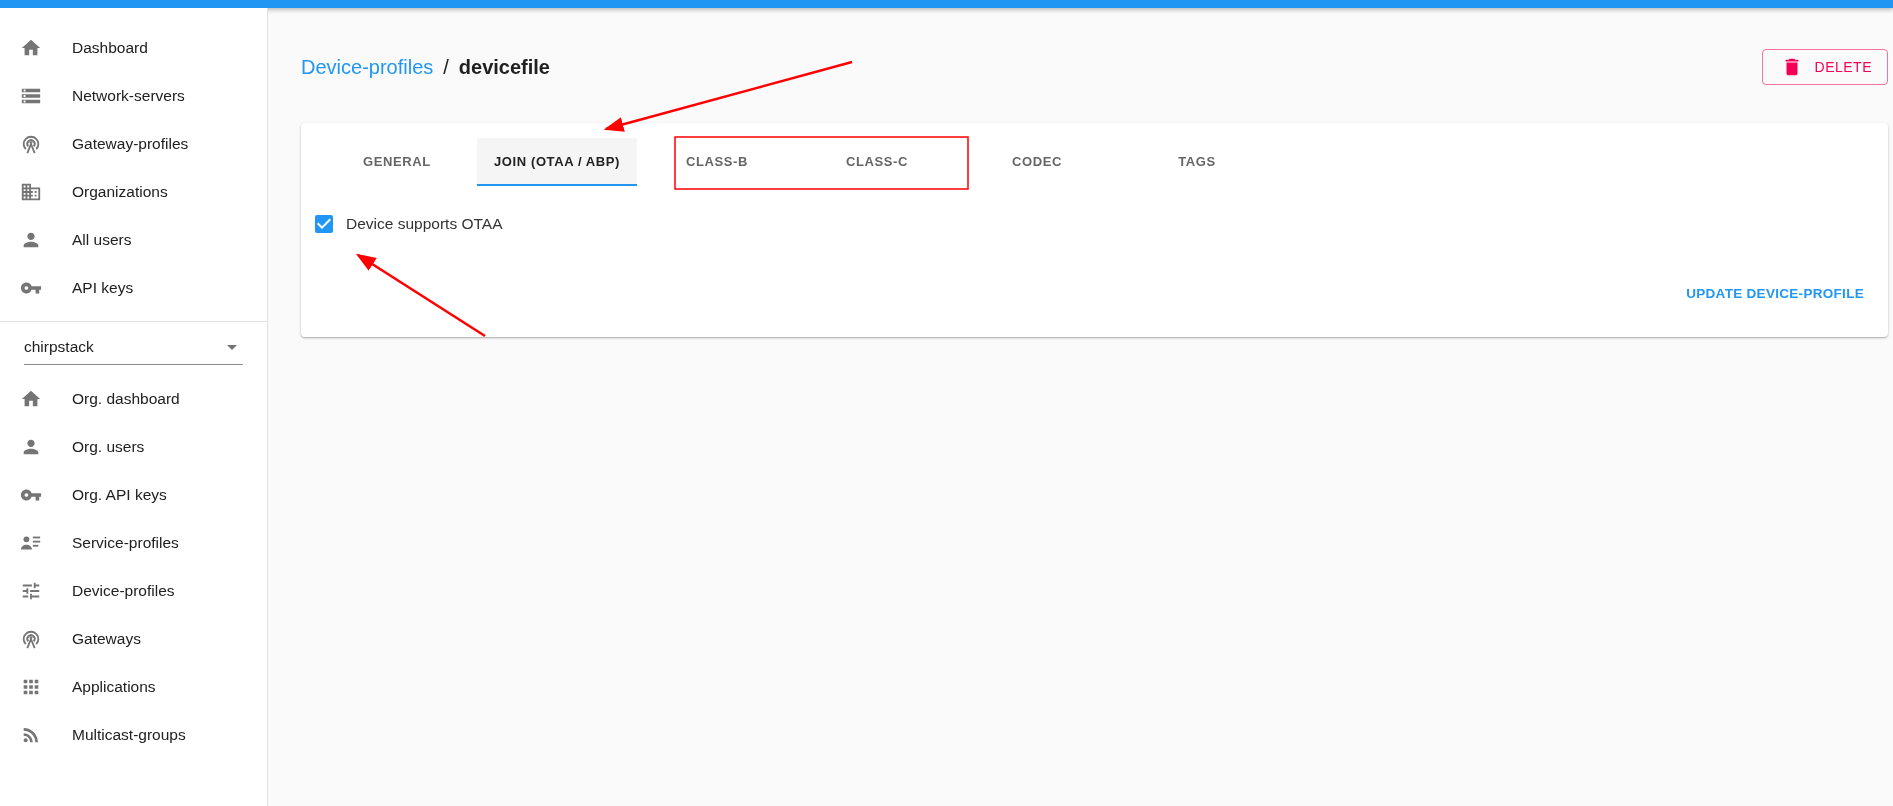 Image resolution: width=1893 pixels, height=806 pixels. What do you see at coordinates (133, 687) in the screenshot?
I see `sidebar-item: Applications` at bounding box center [133, 687].